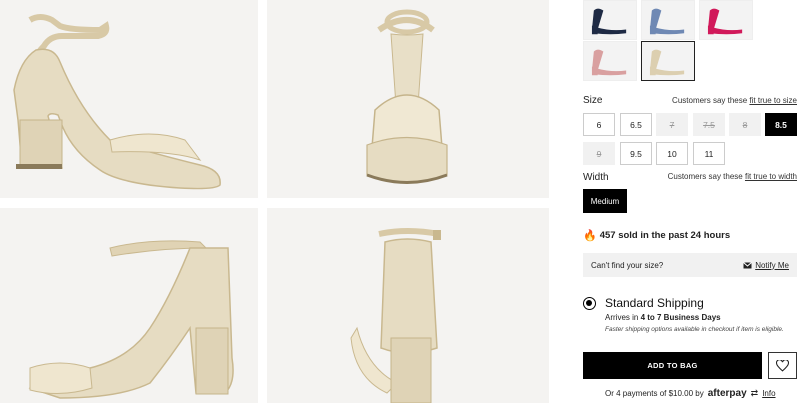  What do you see at coordinates (672, 153) in the screenshot?
I see `size-option: 10` at bounding box center [672, 153].